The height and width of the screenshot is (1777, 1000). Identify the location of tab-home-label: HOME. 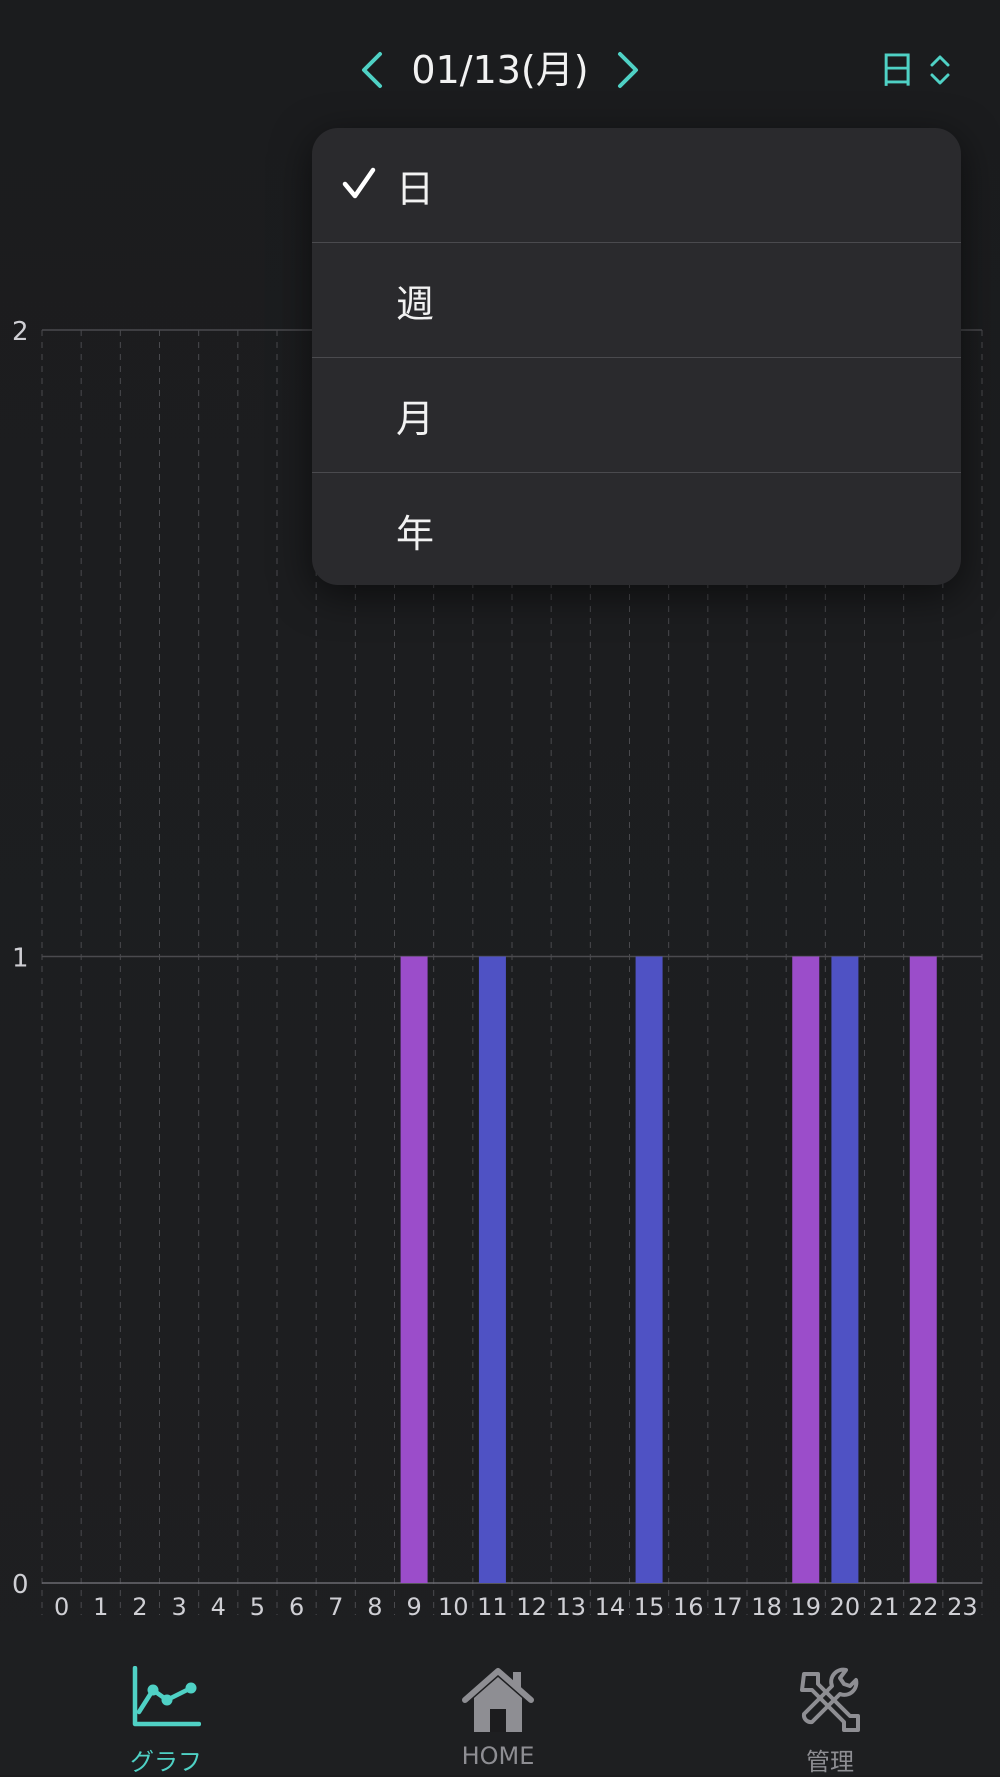
(498, 1756).